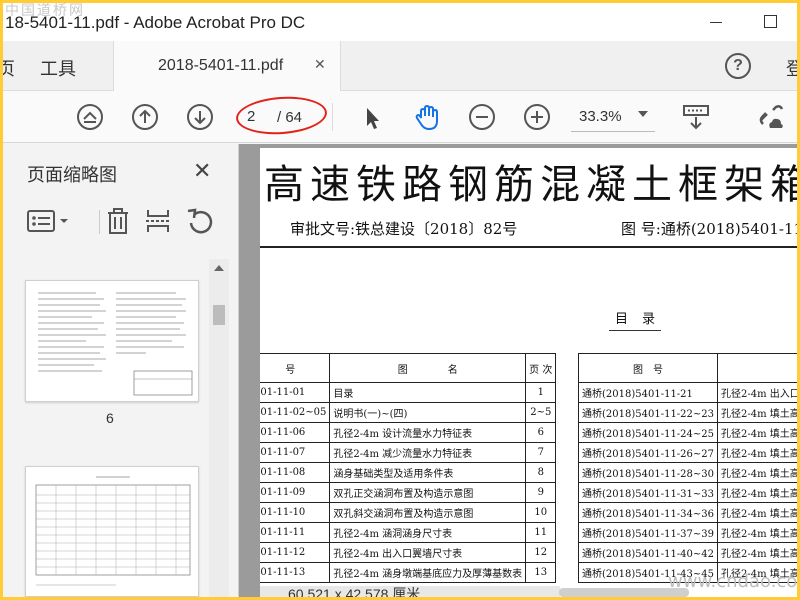 The image size is (800, 600). I want to click on table-header-row: 号图 名页 次, so click(408, 368).